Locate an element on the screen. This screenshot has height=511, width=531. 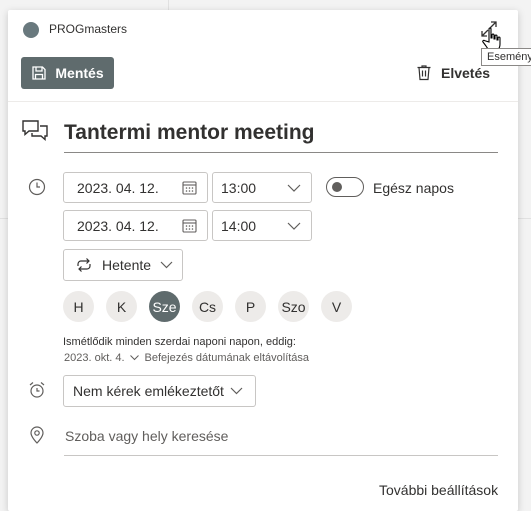
reminder-select: Nem kérek emlékeztetőt is located at coordinates (159, 391).